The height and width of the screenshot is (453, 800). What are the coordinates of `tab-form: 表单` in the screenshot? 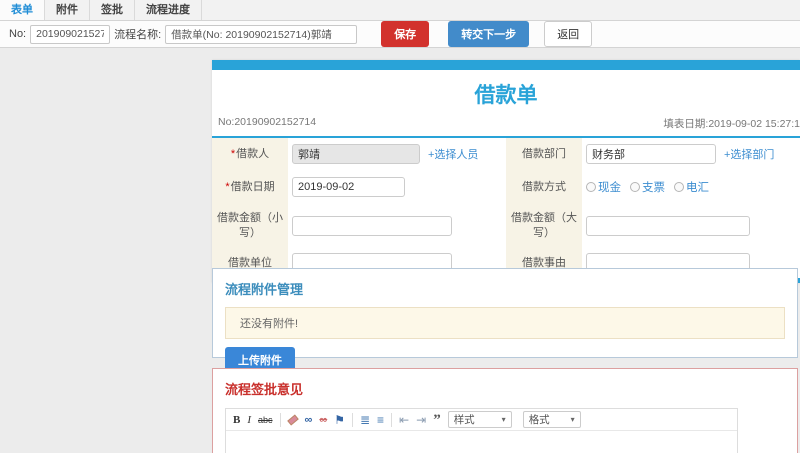 It's located at (22, 10).